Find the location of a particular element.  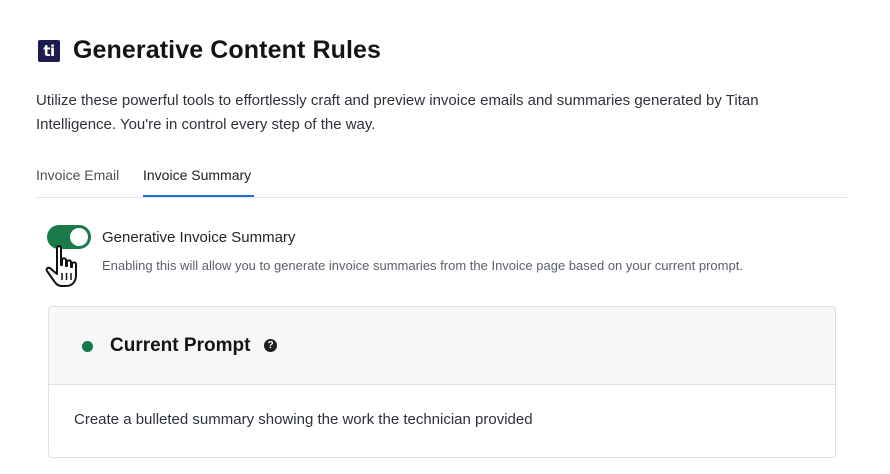

page-header: ti Generative Content Rules is located at coordinates (209, 50).